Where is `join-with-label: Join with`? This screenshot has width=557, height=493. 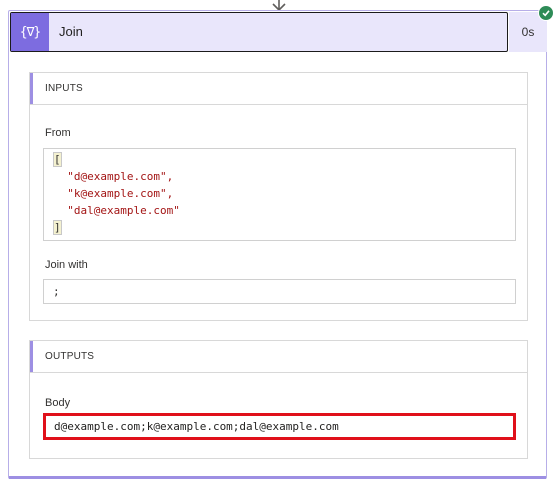
join-with-label: Join with is located at coordinates (66, 265).